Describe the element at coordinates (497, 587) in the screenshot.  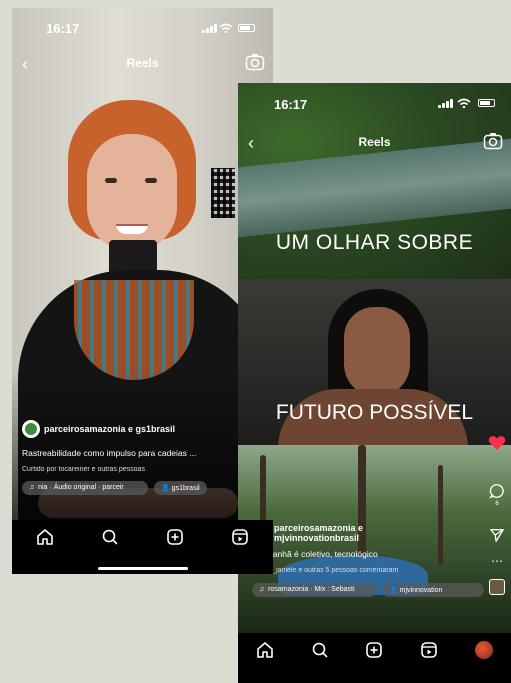
I see `audio-thumbnail` at that location.